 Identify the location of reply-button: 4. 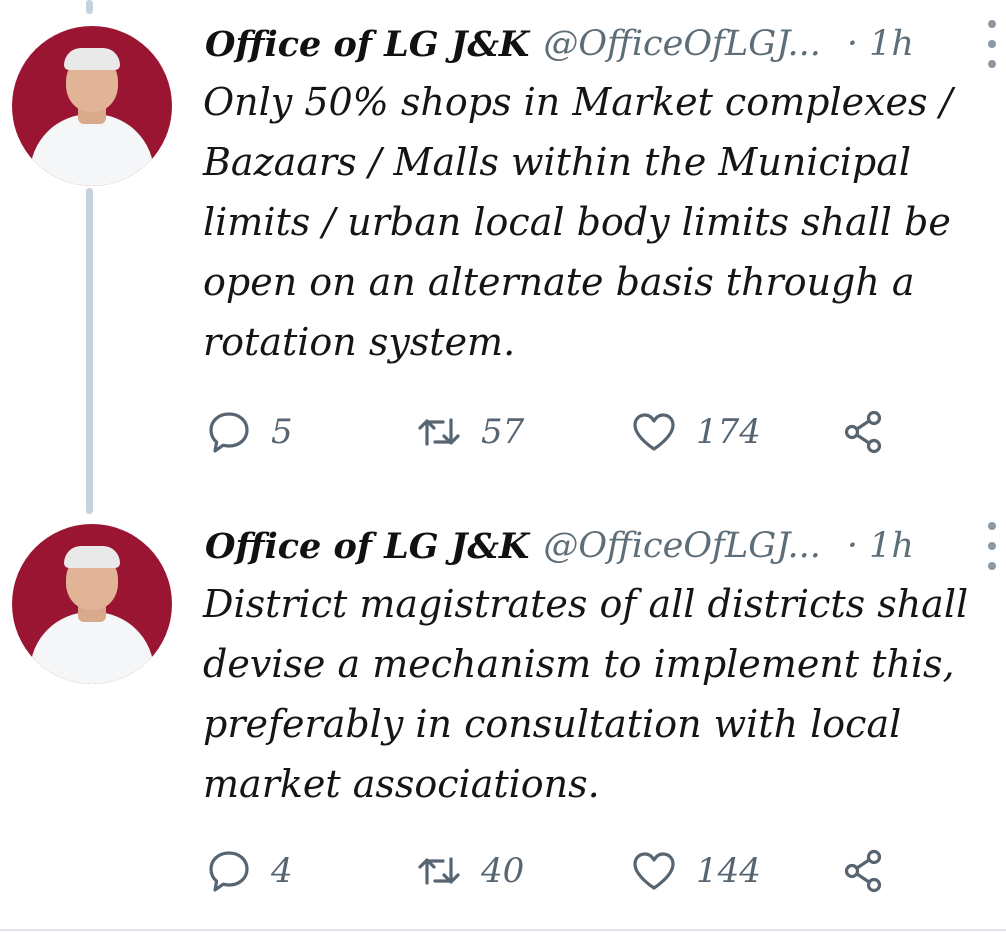
(249, 871).